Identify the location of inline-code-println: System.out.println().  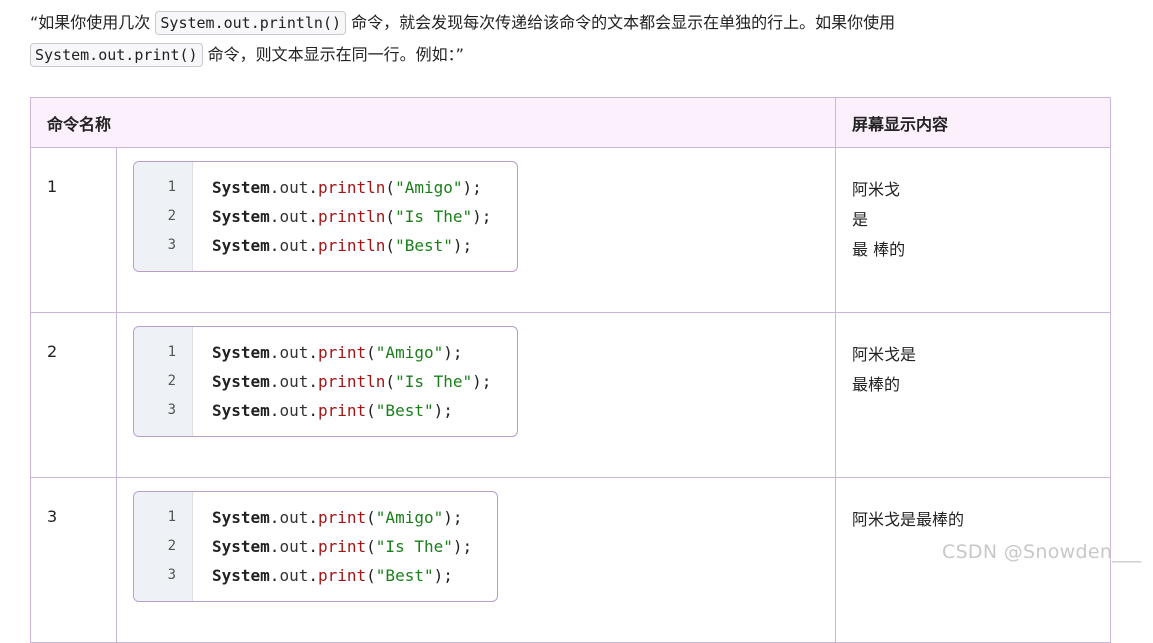
(251, 23).